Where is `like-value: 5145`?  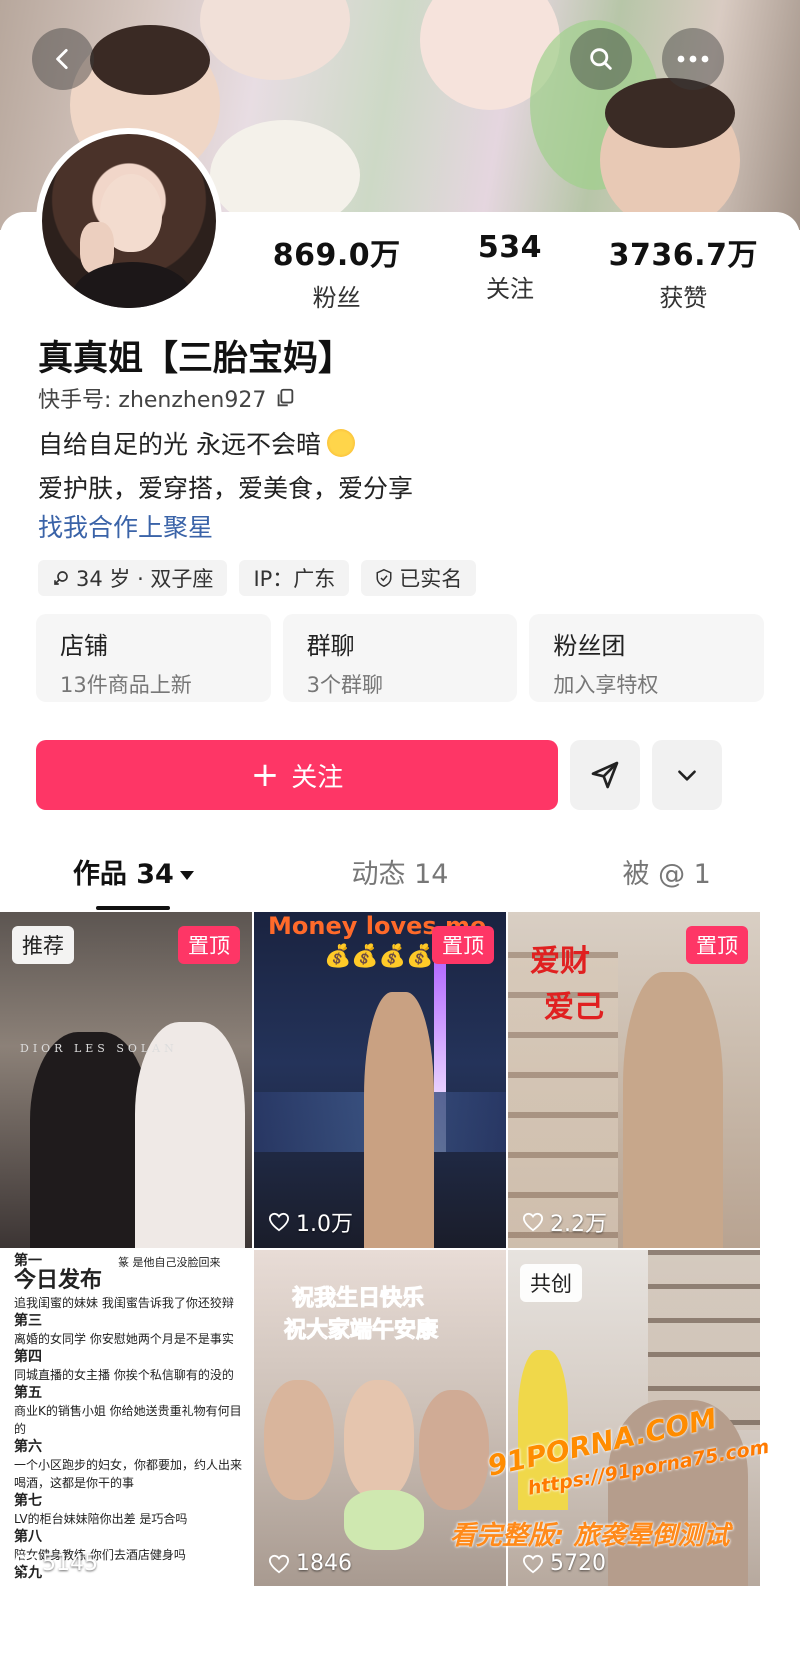
like-value: 5145 is located at coordinates (70, 1563).